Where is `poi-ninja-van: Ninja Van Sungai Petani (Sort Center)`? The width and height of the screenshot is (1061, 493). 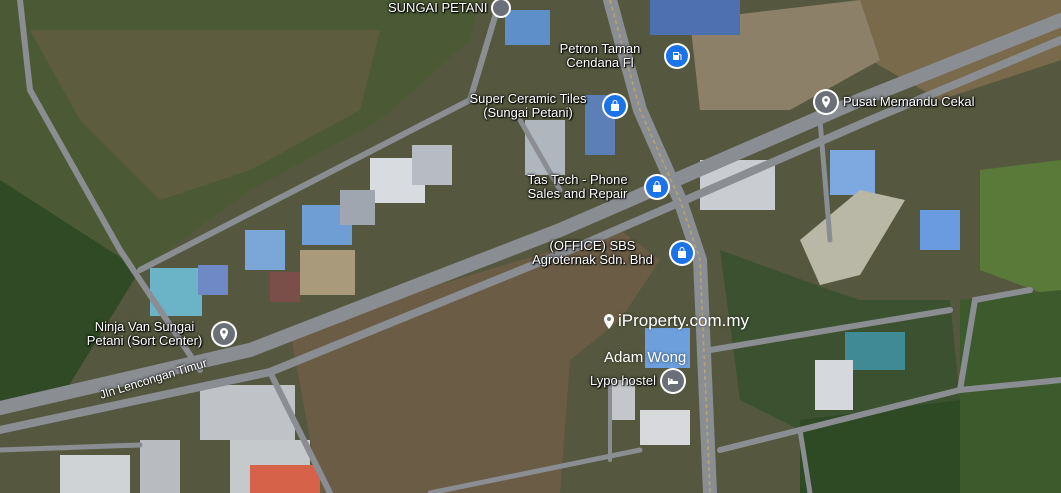 poi-ninja-van: Ninja Van Sungai Petani (Sort Center) is located at coordinates (158, 334).